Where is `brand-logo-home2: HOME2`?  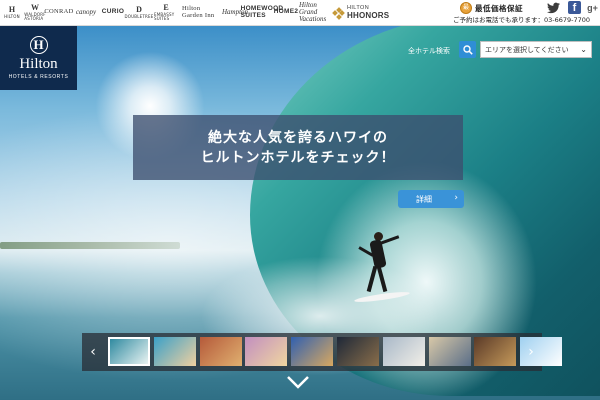 brand-logo-home2: HOME2 is located at coordinates (286, 12).